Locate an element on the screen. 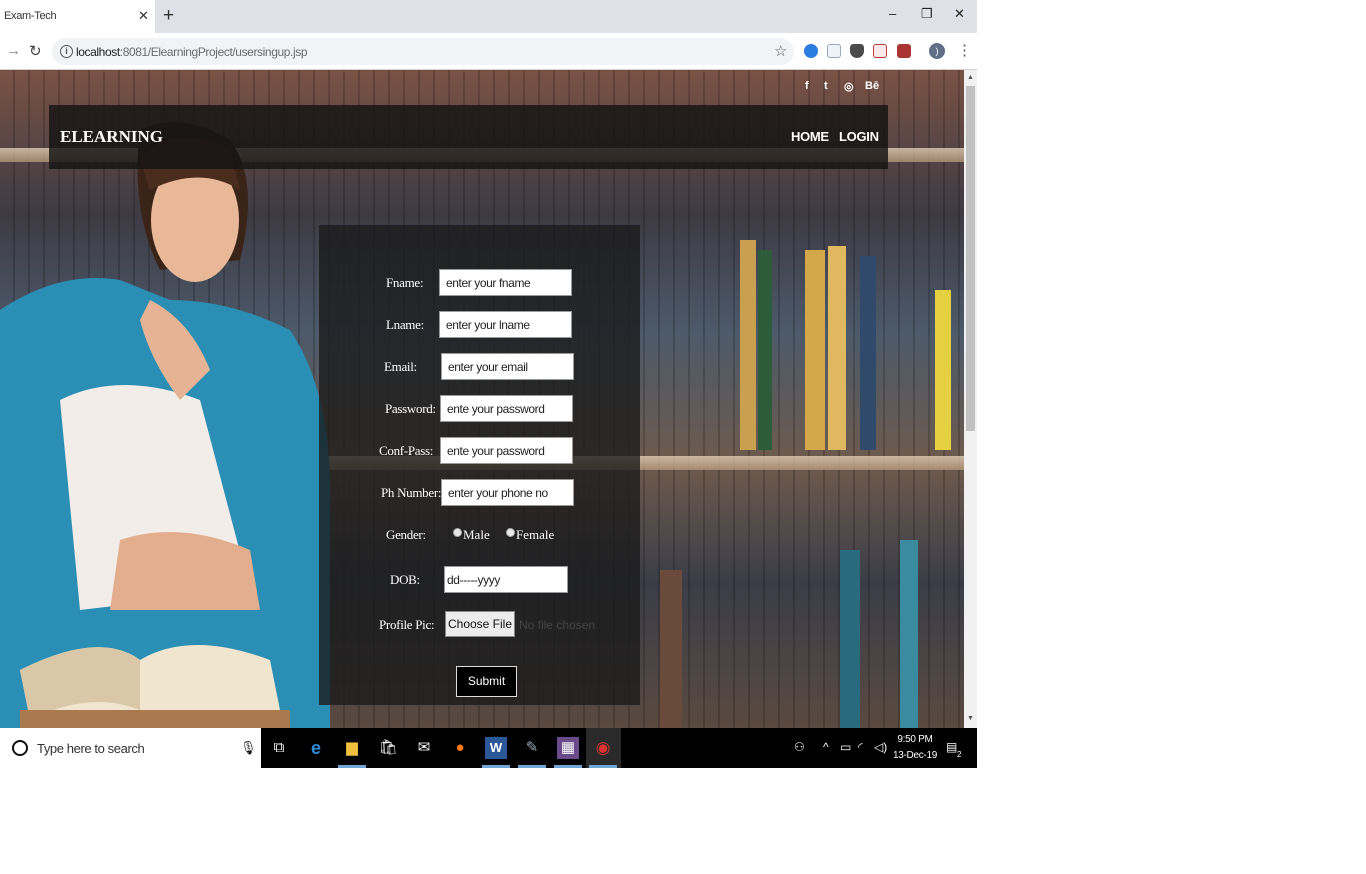 The width and height of the screenshot is (1366, 874). taskbar-search: Type here to search 🎙 is located at coordinates (130, 748).